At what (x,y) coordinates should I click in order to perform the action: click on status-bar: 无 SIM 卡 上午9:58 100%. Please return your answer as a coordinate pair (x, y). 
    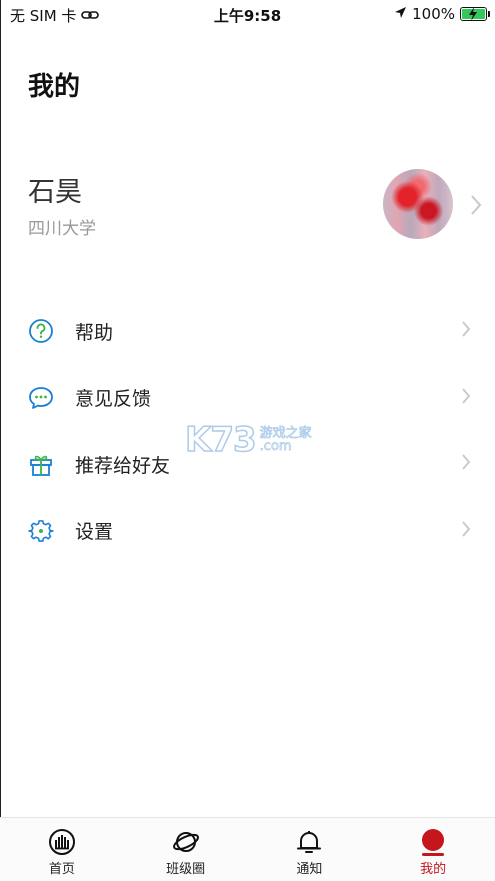
    Looking at the image, I should click on (247, 15).